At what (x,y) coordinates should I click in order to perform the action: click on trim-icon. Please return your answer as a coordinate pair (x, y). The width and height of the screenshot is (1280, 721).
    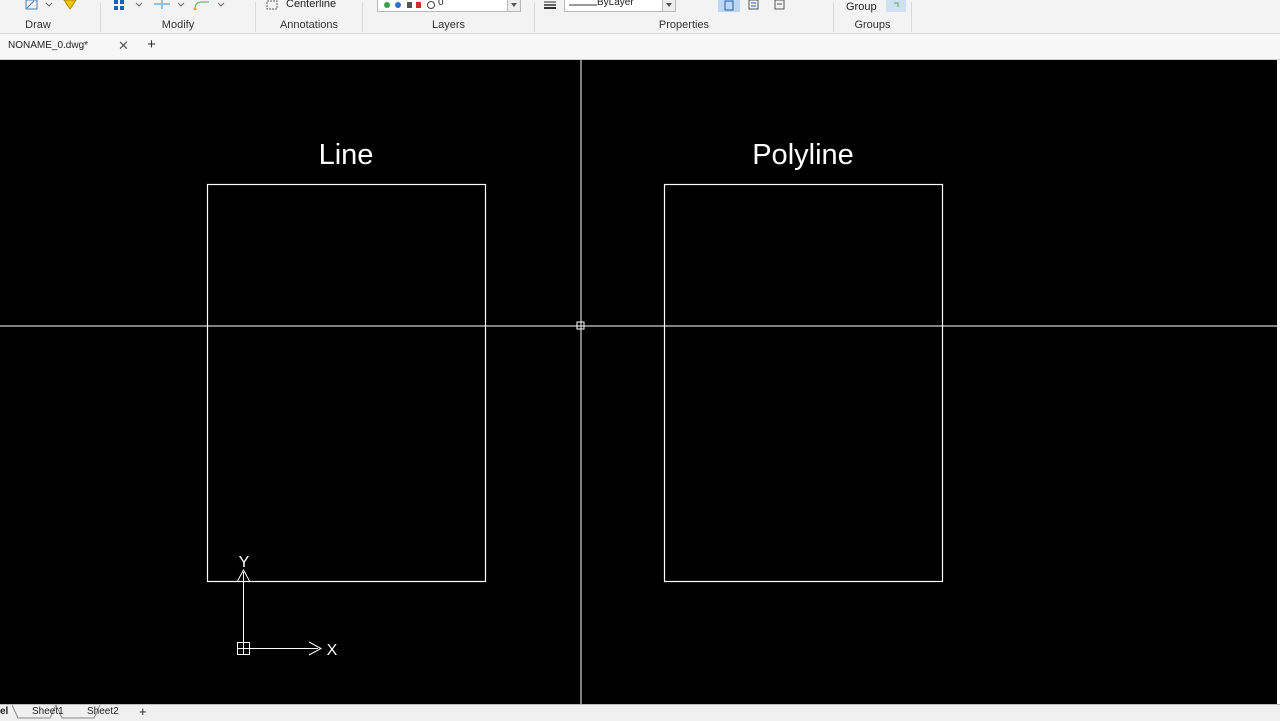
    Looking at the image, I should click on (162, 5).